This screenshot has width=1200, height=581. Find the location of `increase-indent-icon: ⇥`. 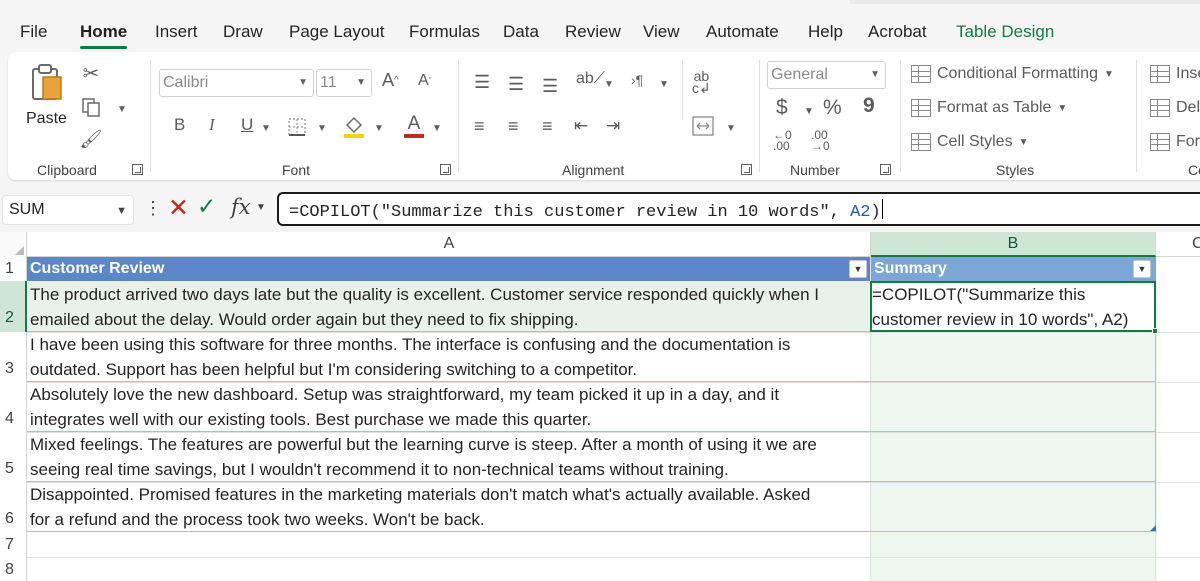

increase-indent-icon: ⇥ is located at coordinates (613, 126).